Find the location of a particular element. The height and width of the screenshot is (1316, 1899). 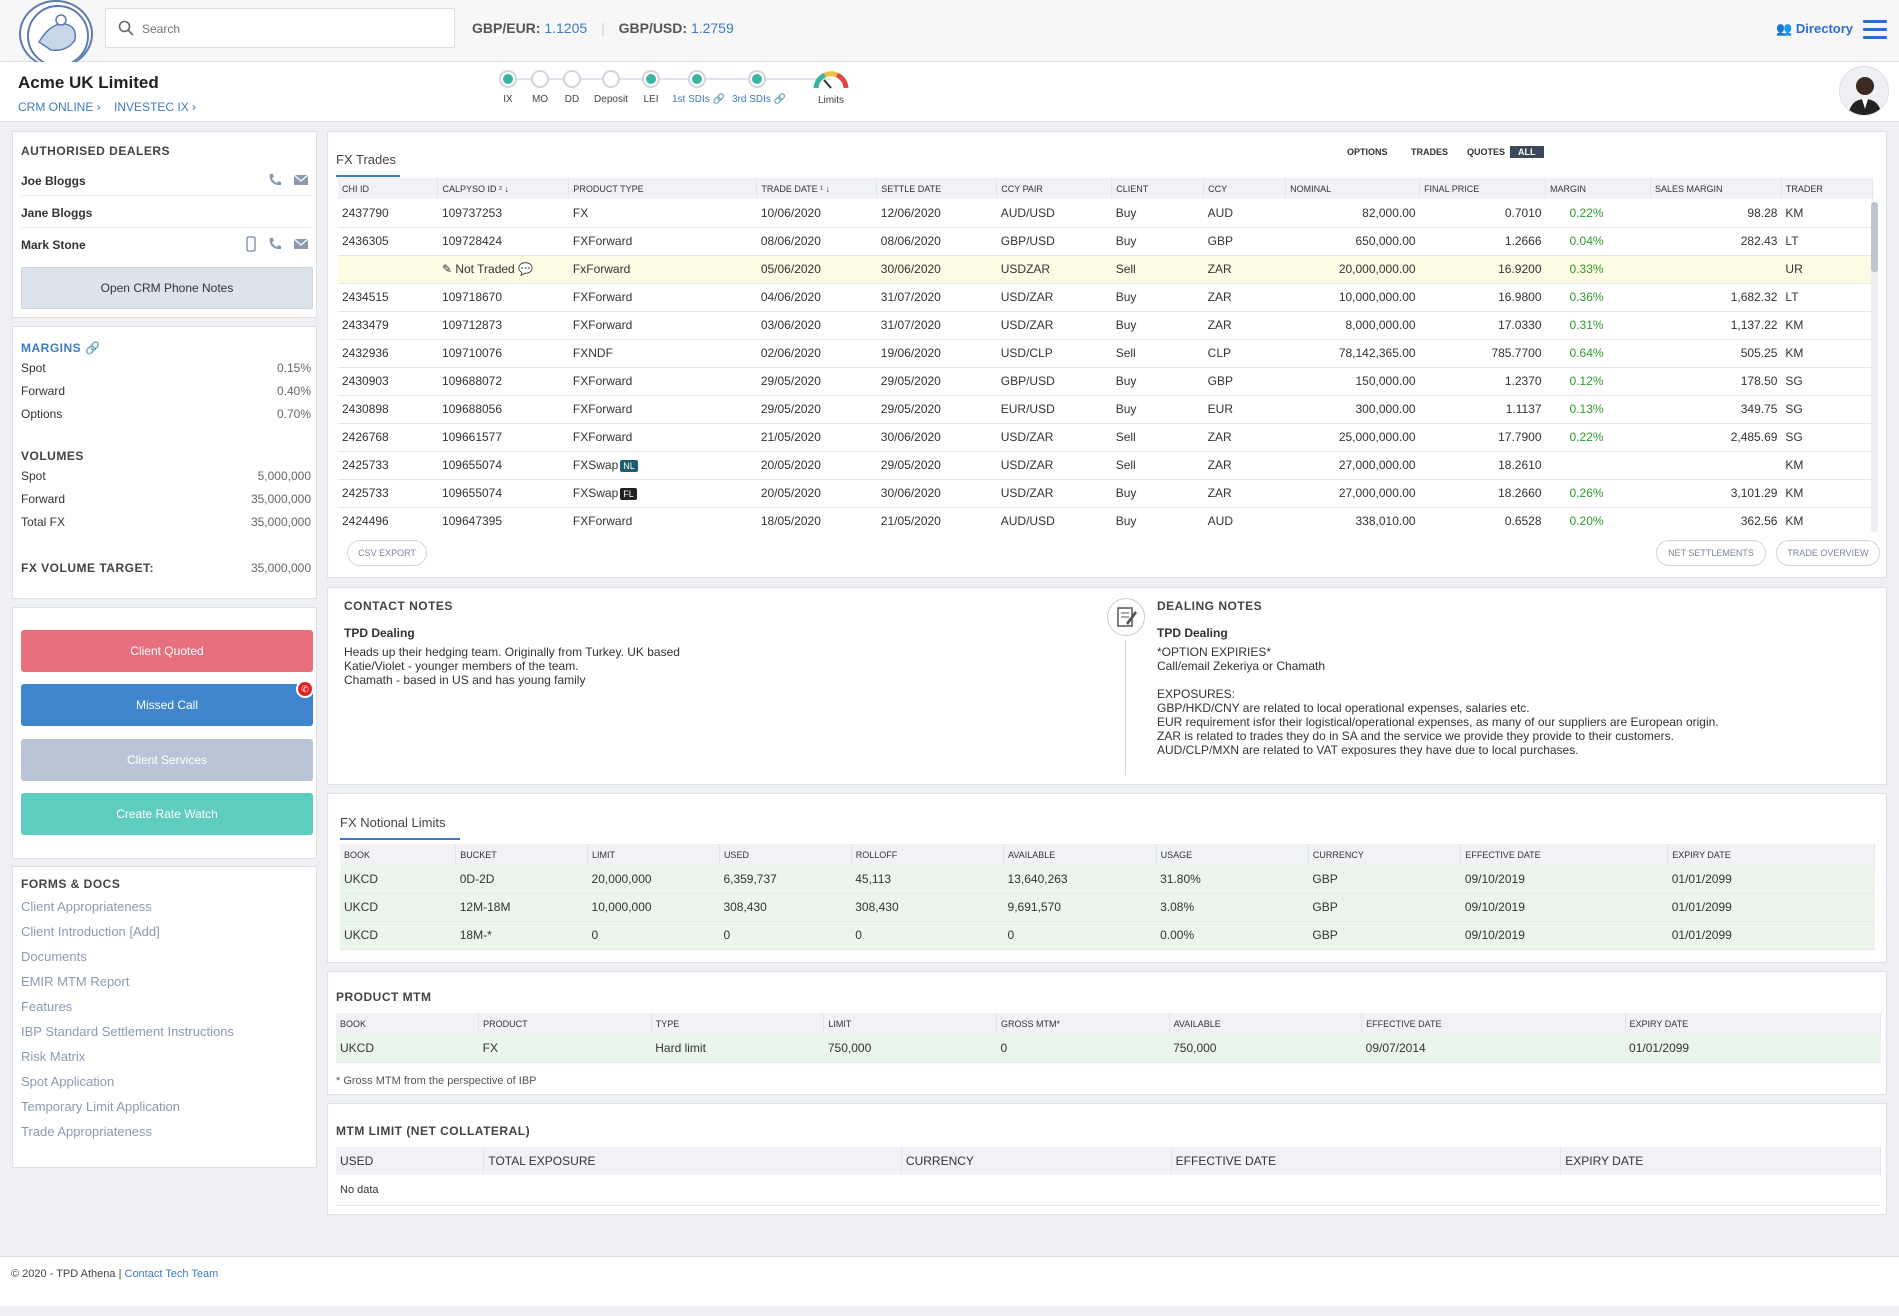

column-header: CLIENT is located at coordinates (1158, 188).